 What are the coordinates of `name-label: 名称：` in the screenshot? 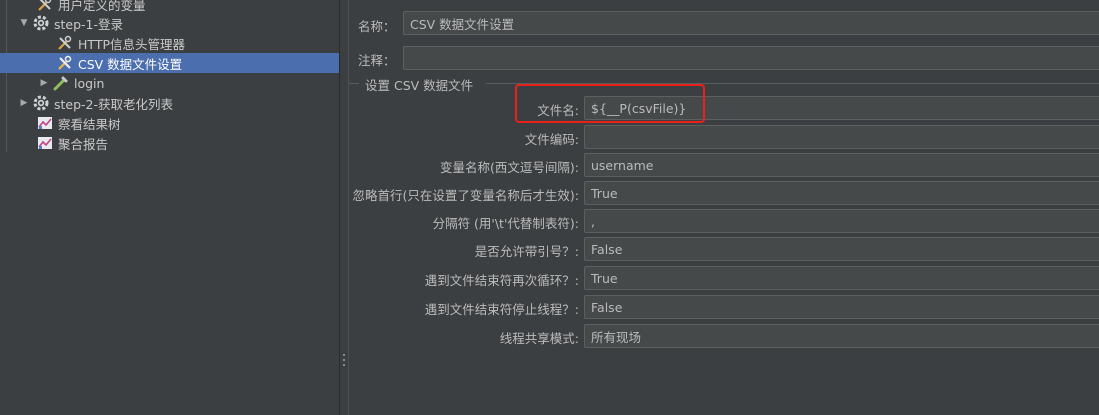 It's located at (377, 26).